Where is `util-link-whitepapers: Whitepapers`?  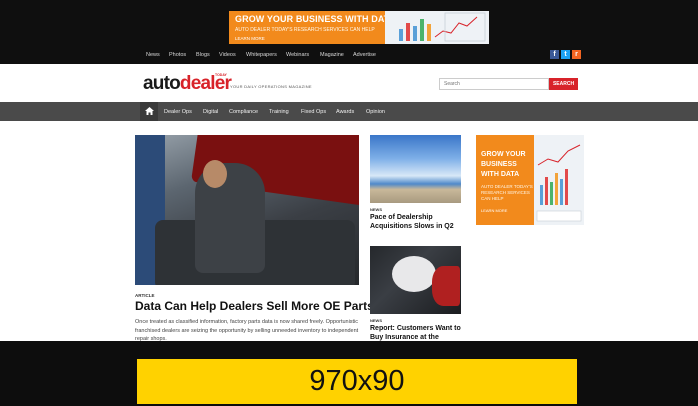 util-link-whitepapers: Whitepapers is located at coordinates (261, 55).